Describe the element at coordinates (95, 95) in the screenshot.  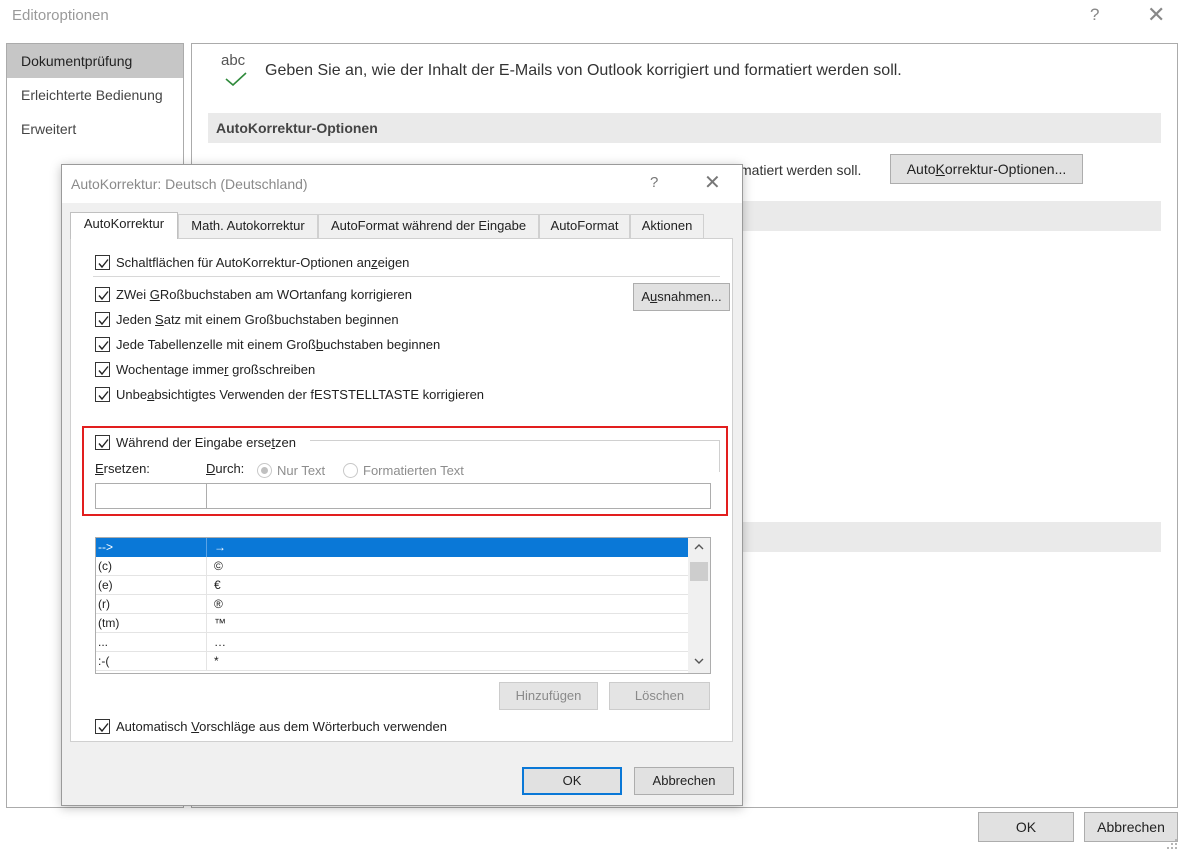
I see `sidebar-item-erleichterte-bedienung: Erleichterte Bedienung` at that location.